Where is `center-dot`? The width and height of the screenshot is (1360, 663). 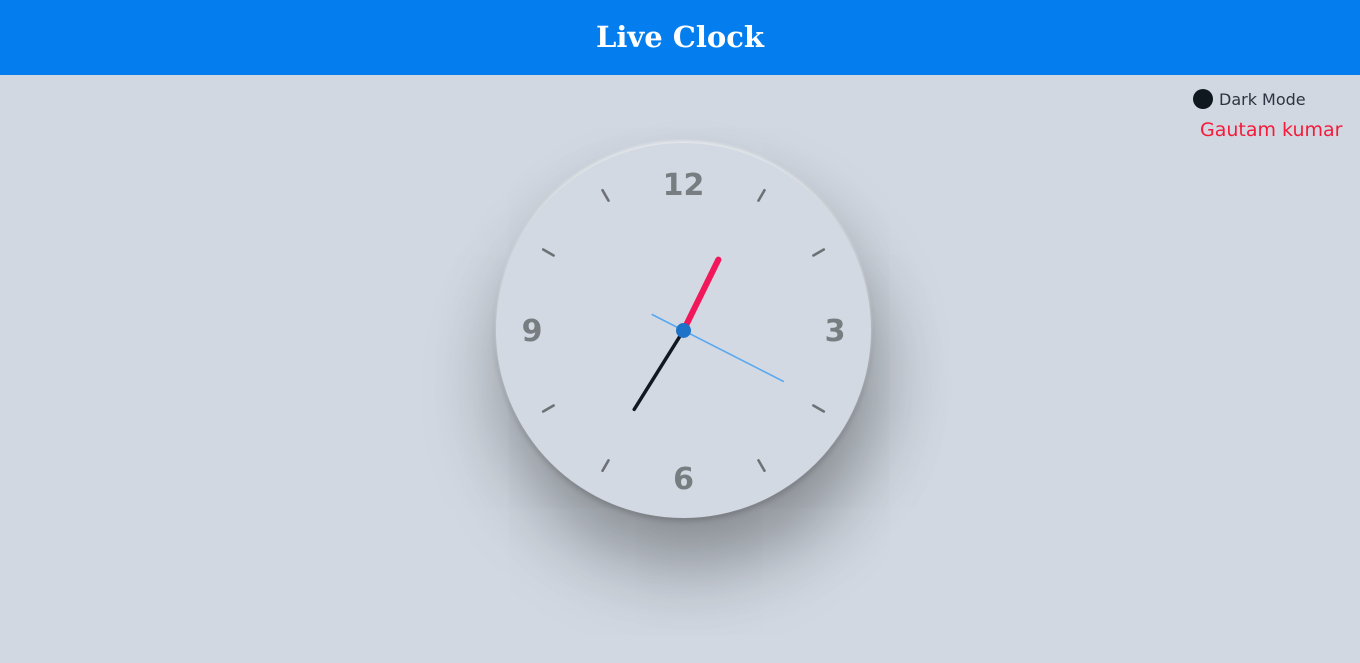
center-dot is located at coordinates (683, 330).